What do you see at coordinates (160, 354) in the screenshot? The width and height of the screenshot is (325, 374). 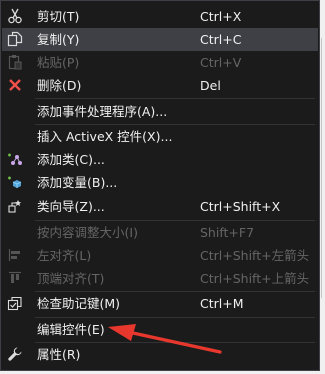 I see `menu-item-properties: 属性(R)` at bounding box center [160, 354].